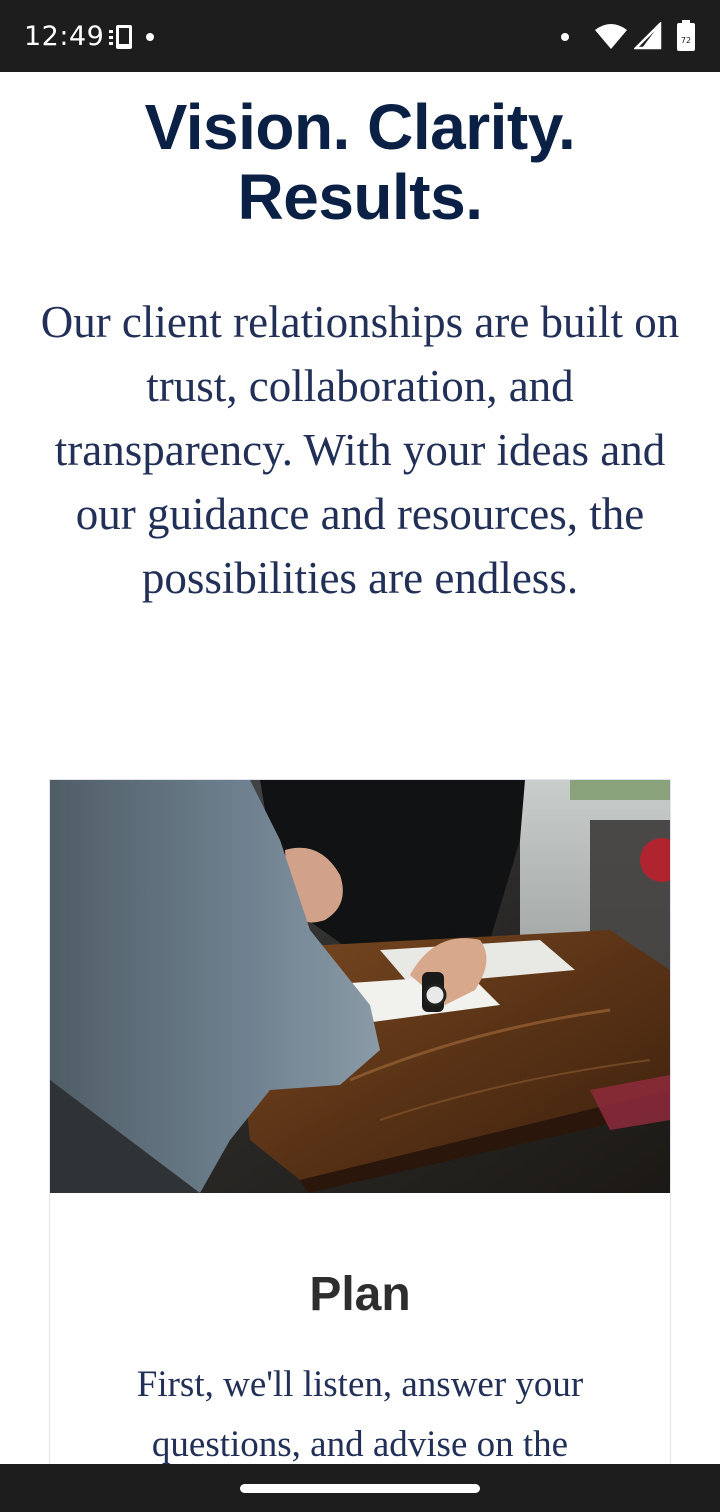  What do you see at coordinates (611, 36) in the screenshot?
I see `wifi-icon` at bounding box center [611, 36].